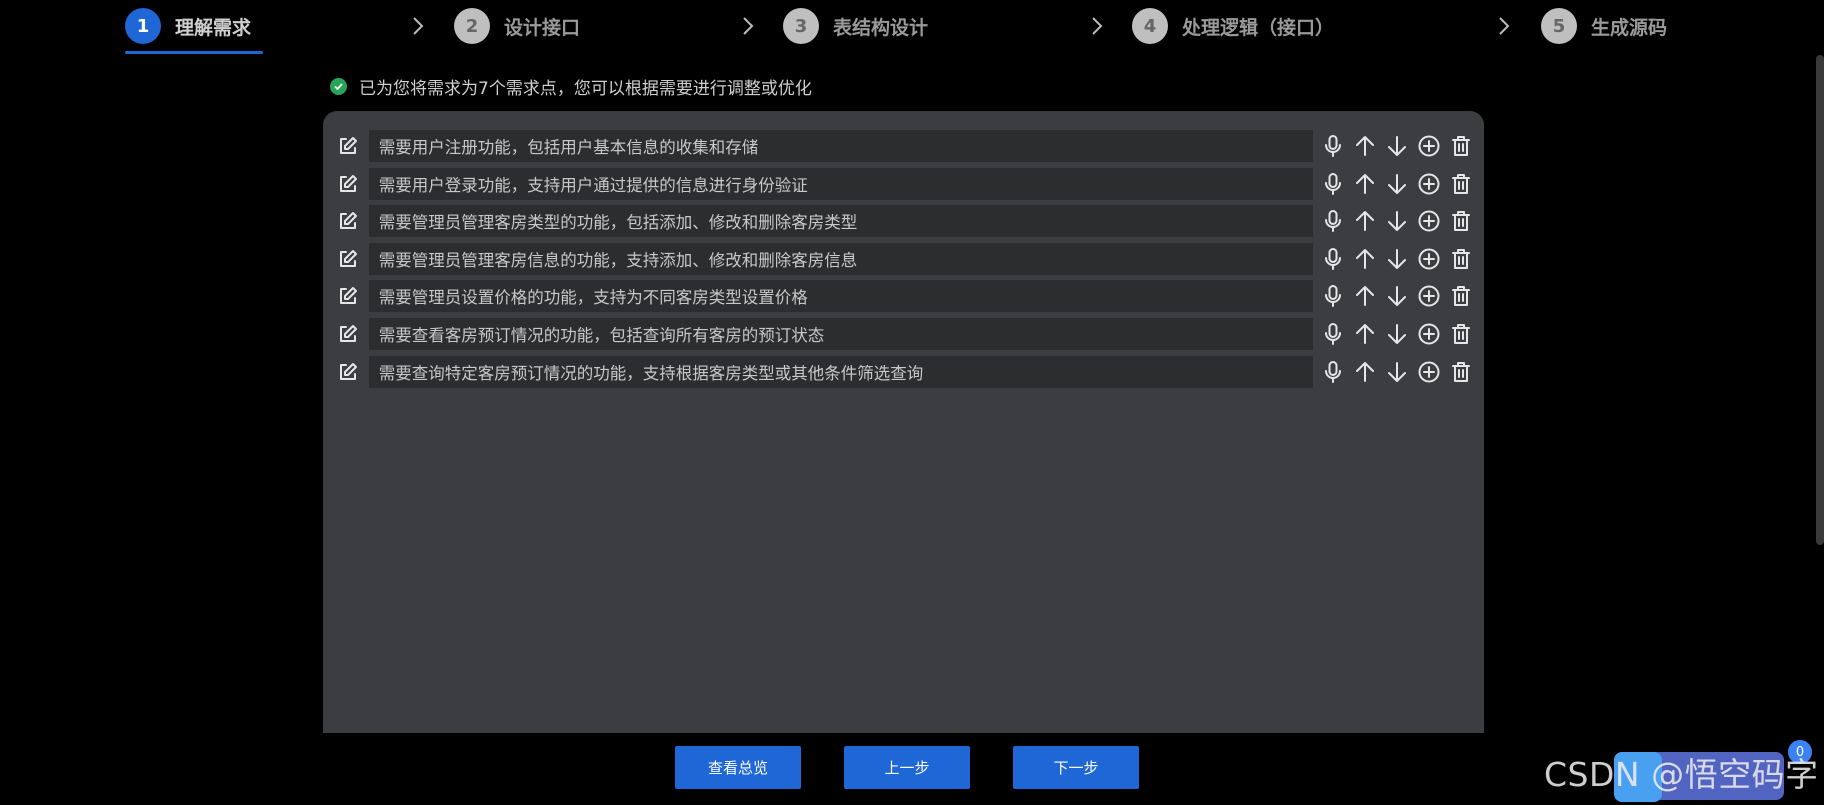  What do you see at coordinates (1258, 27) in the screenshot?
I see `step-4-label: 处理逻辑（接口）` at bounding box center [1258, 27].